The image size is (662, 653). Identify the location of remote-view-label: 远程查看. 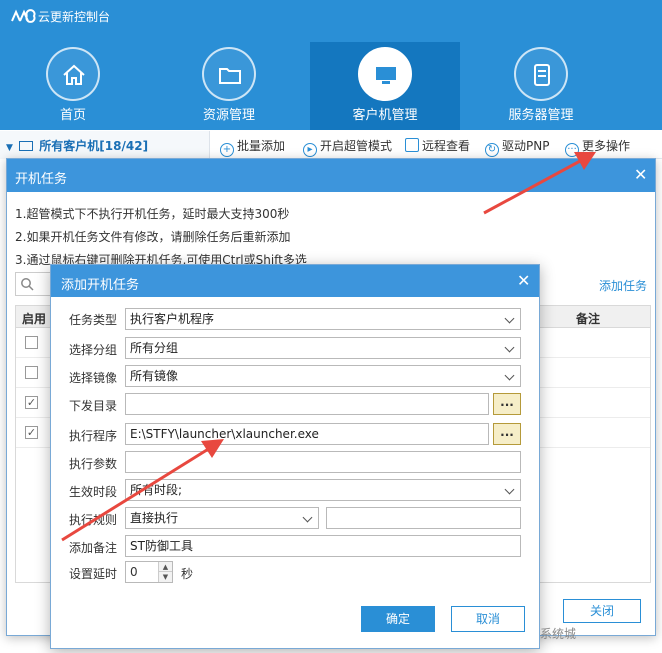
(446, 146).